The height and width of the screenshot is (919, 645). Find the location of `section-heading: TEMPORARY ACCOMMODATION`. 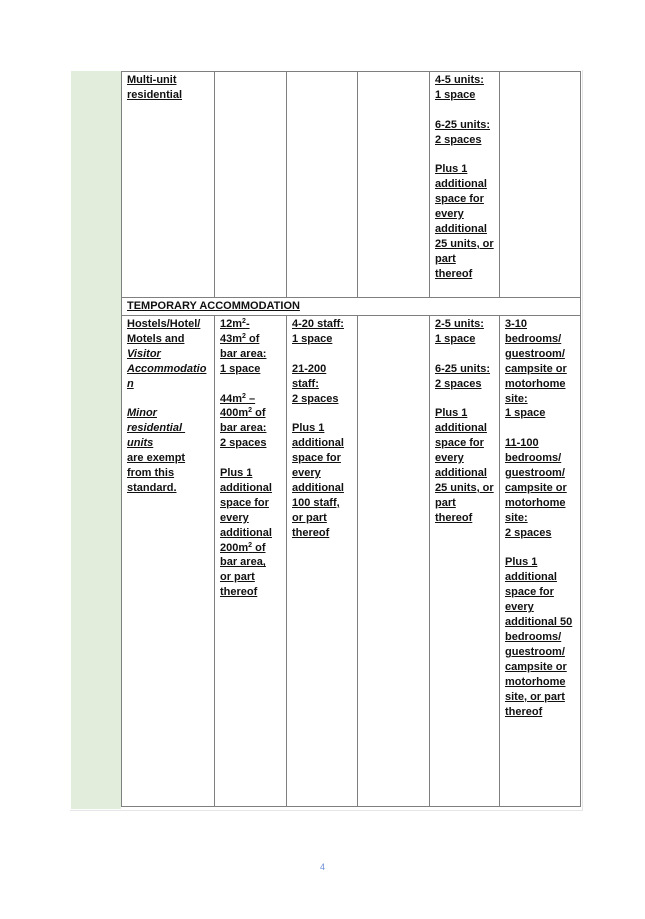

section-heading: TEMPORARY ACCOMMODATION is located at coordinates (351, 306).